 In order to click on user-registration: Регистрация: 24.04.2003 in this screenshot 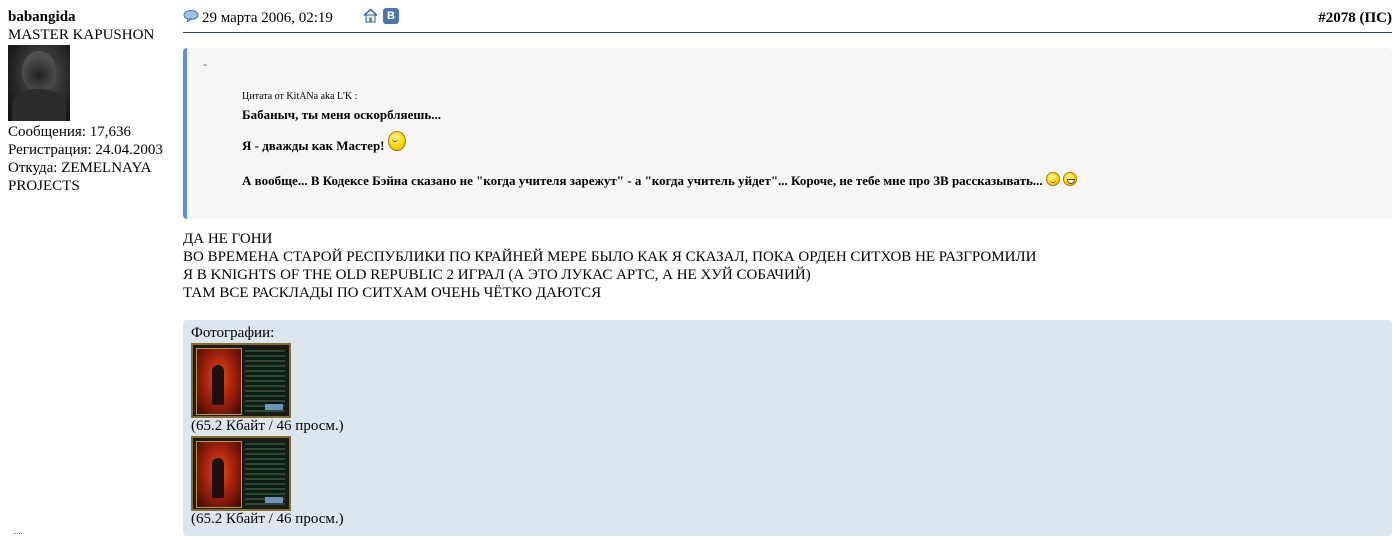, I will do `click(85, 150)`.